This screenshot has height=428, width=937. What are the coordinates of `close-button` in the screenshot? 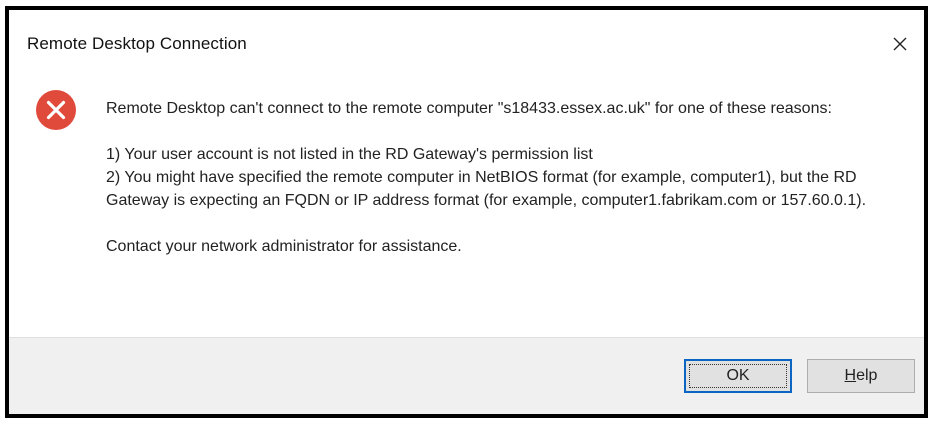 It's located at (900, 44).